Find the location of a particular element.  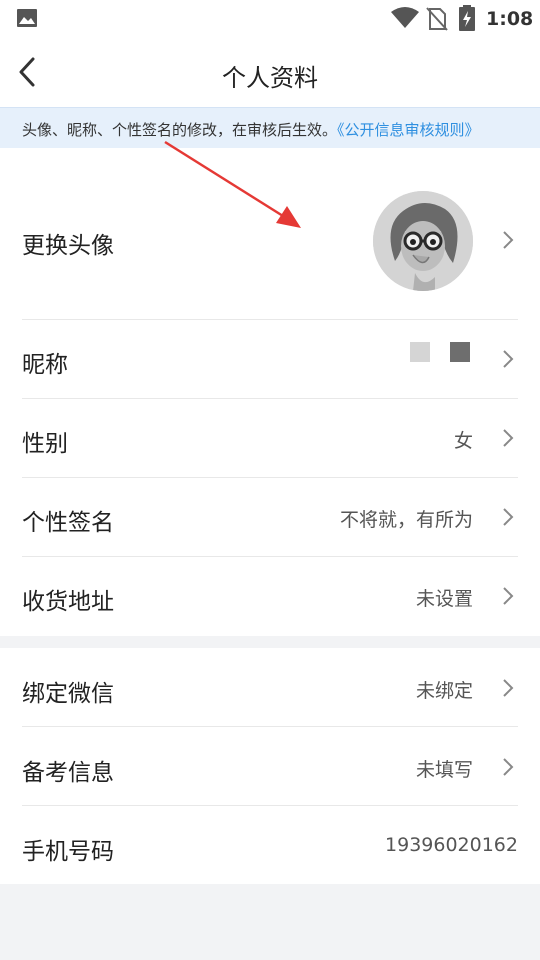

bind-wechat-value: 未绑定 is located at coordinates (444, 691).